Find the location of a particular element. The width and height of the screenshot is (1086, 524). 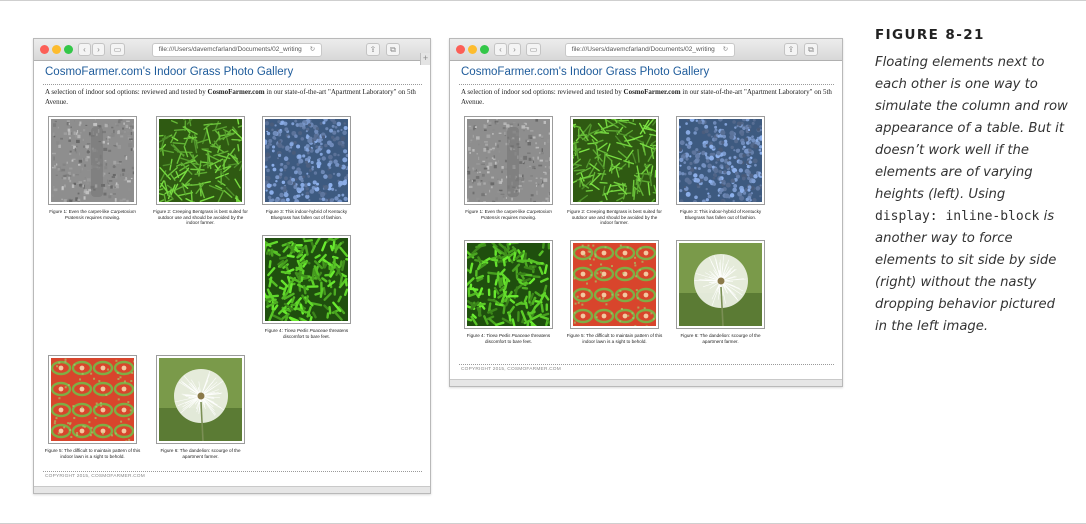

top-rule is located at coordinates (543, 0).